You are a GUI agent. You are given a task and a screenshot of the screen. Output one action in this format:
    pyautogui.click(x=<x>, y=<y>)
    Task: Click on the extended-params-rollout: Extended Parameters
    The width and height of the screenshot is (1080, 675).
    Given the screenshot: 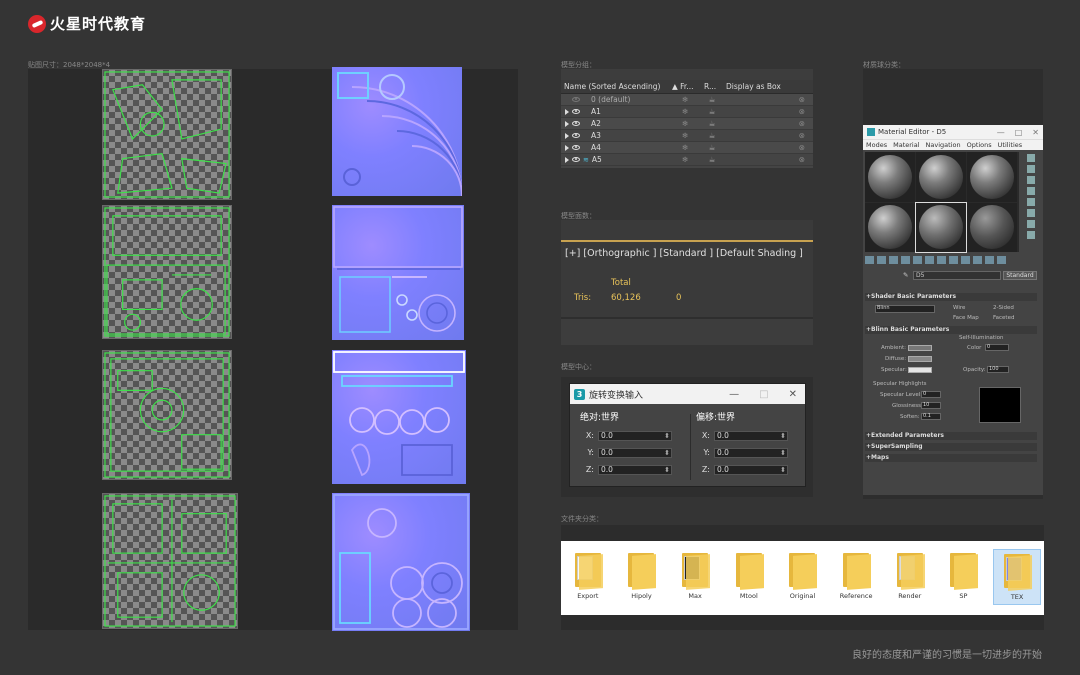 What is the action you would take?
    pyautogui.click(x=951, y=436)
    